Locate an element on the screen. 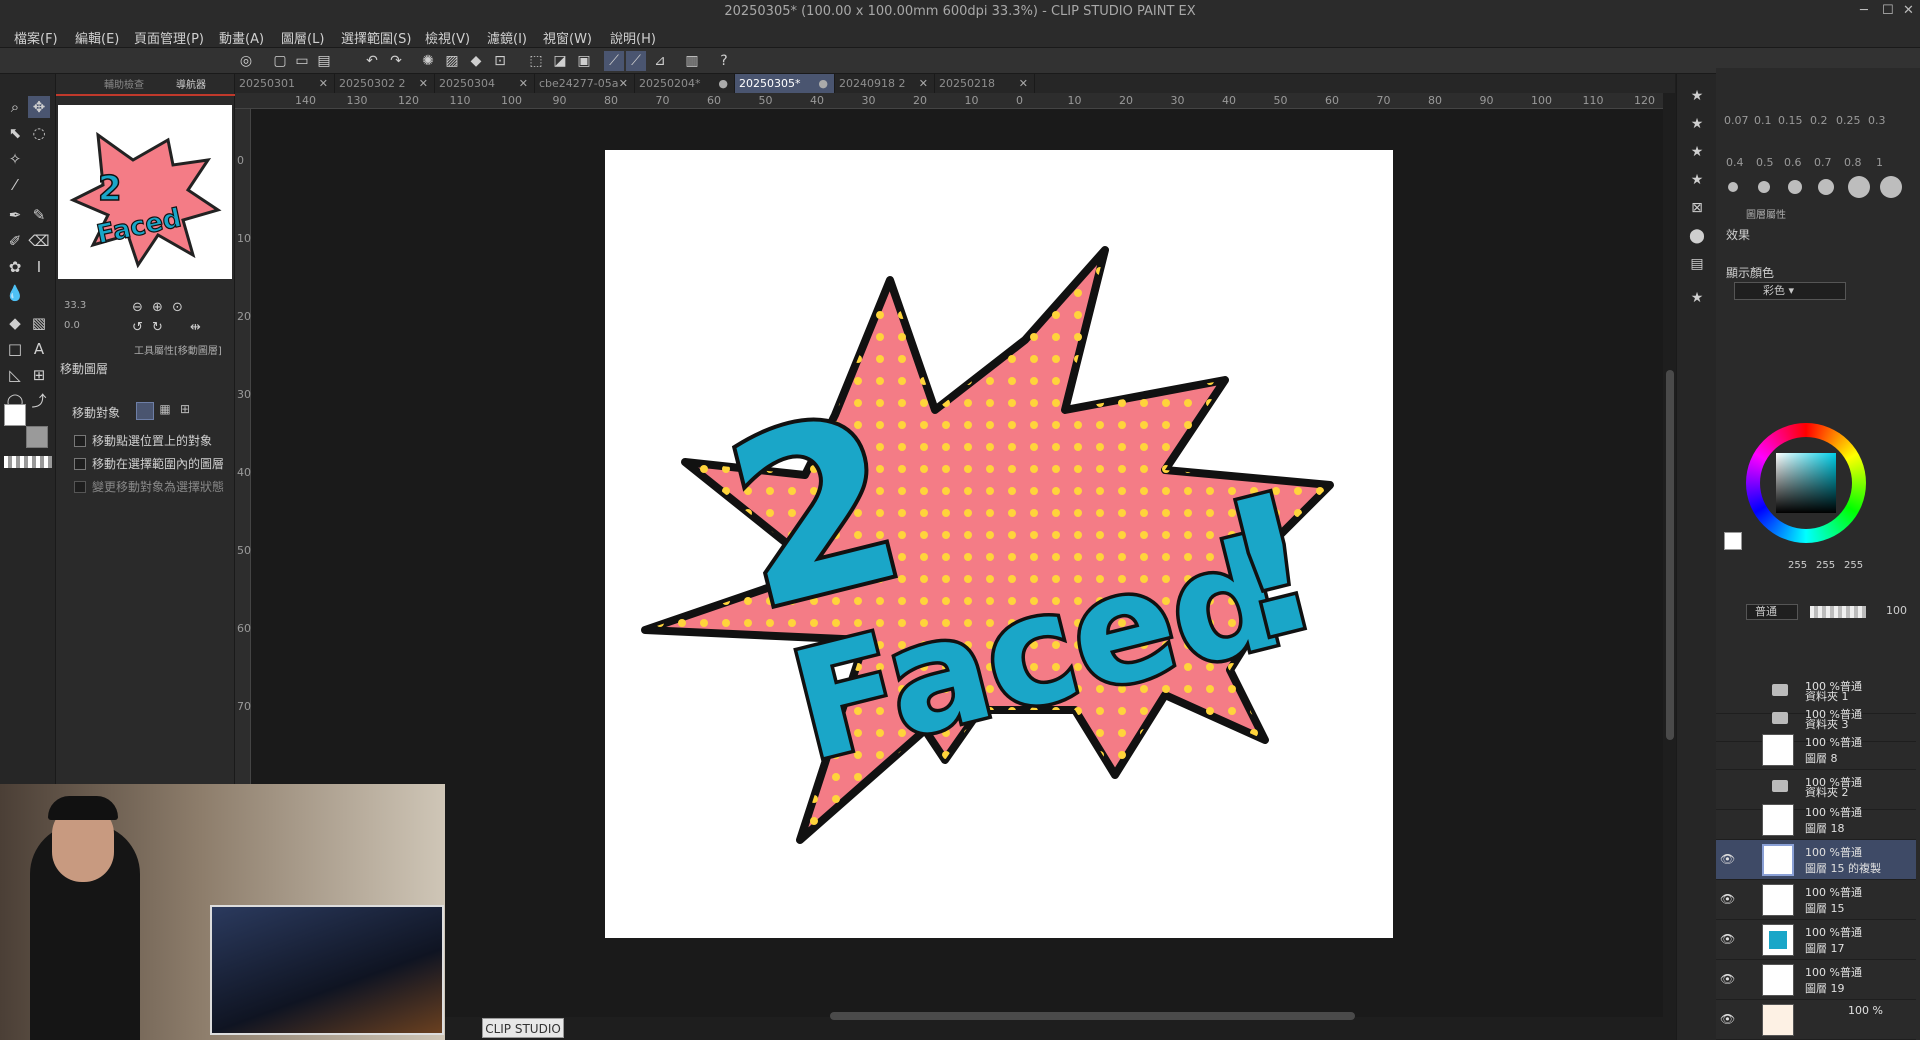 Image resolution: width=1920 pixels, height=1040 pixels. material-3-icon: ★ is located at coordinates (1697, 152).